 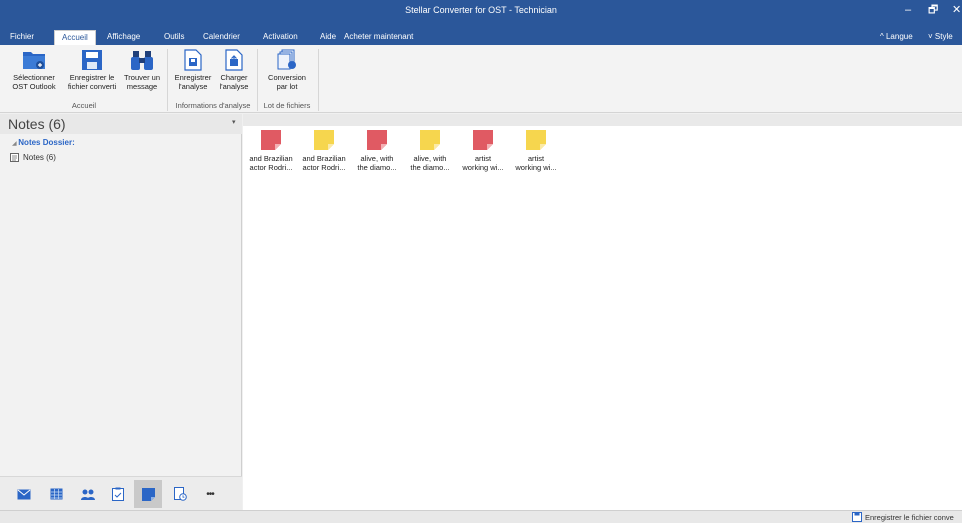 I want to click on group-accueil: Accueil, so click(x=84, y=105).